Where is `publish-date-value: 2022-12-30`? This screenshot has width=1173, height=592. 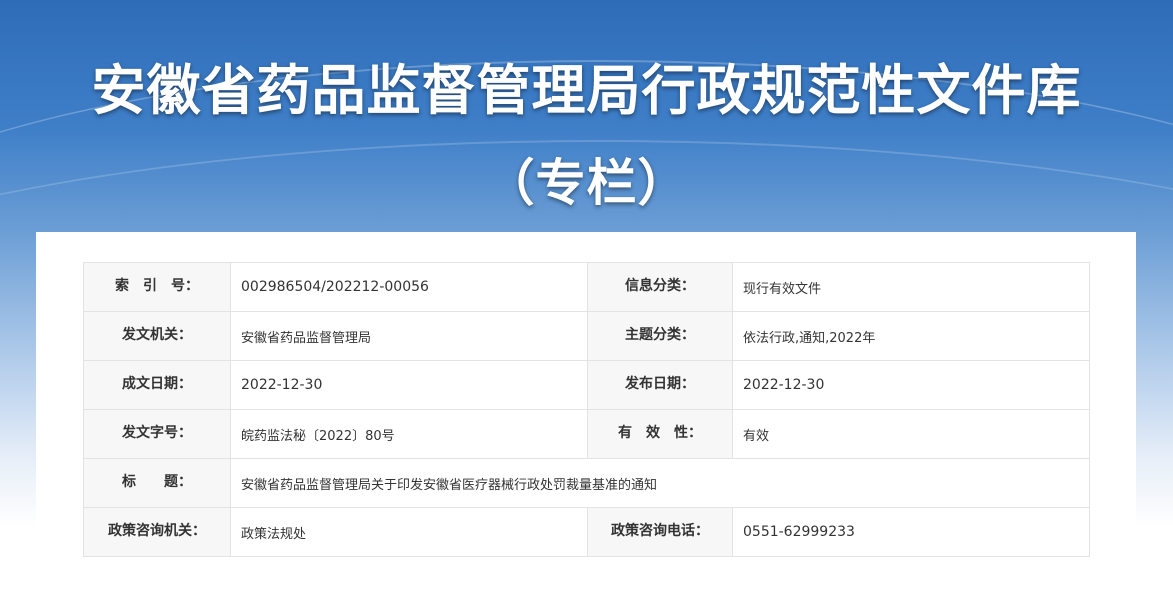 publish-date-value: 2022-12-30 is located at coordinates (911, 385).